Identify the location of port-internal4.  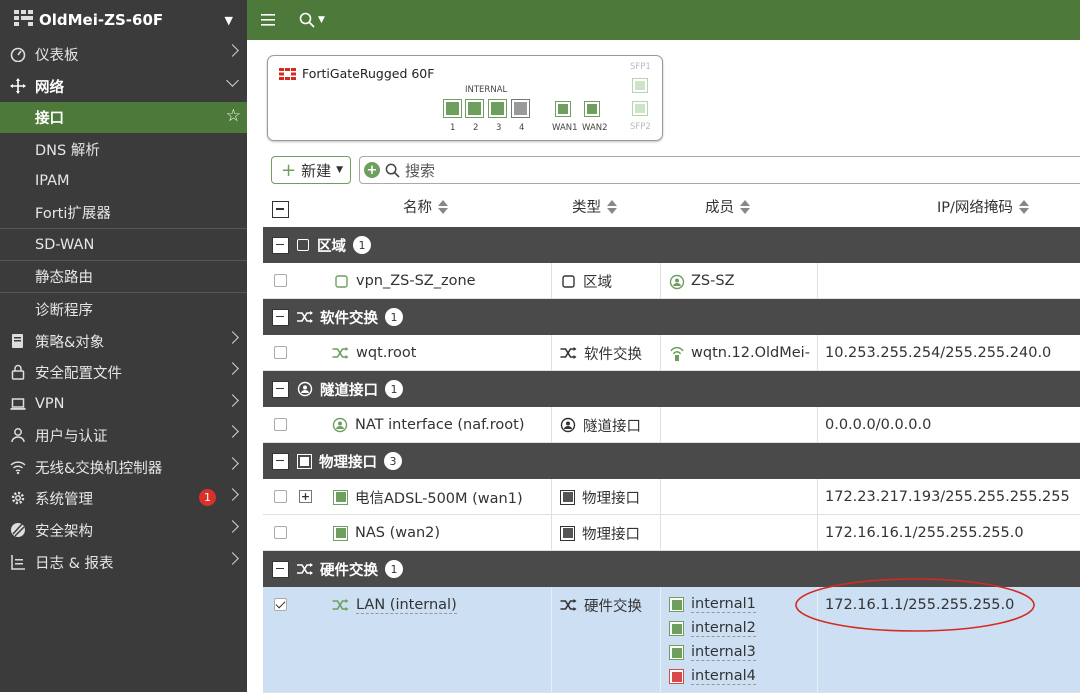
(520, 108).